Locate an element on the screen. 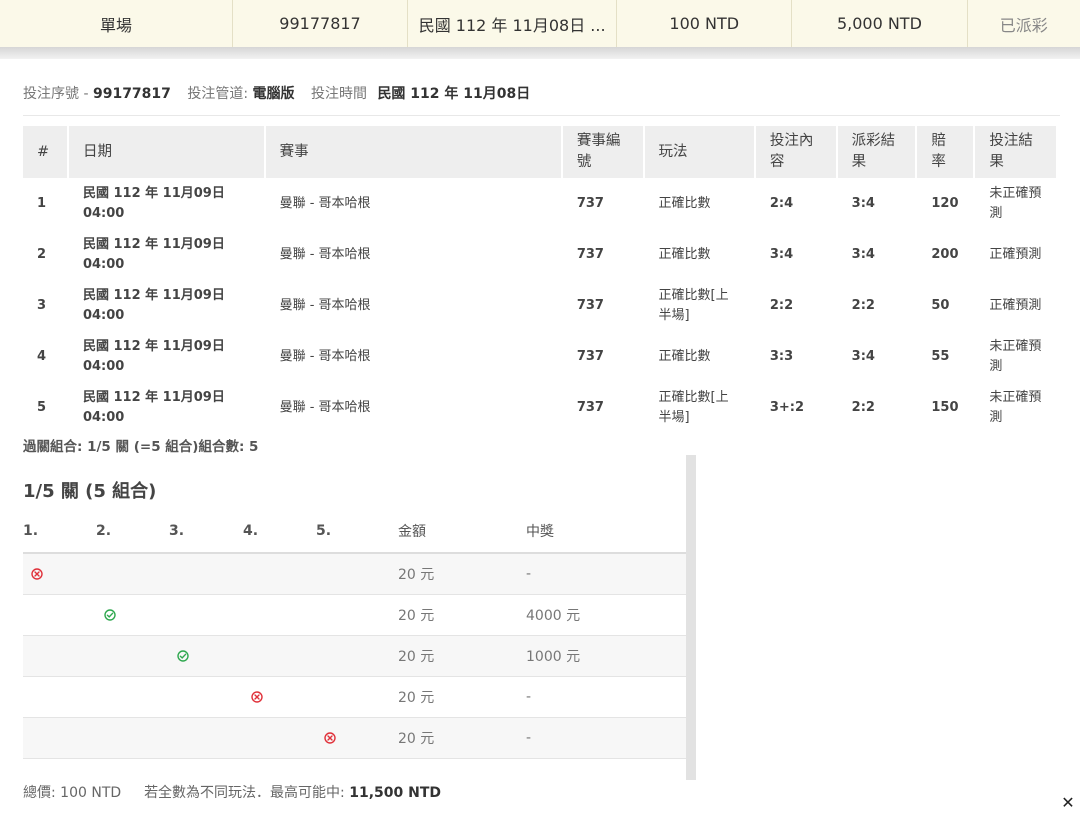 This screenshot has width=1080, height=825. time-value: 民國 112 年 11月08日 is located at coordinates (454, 94).